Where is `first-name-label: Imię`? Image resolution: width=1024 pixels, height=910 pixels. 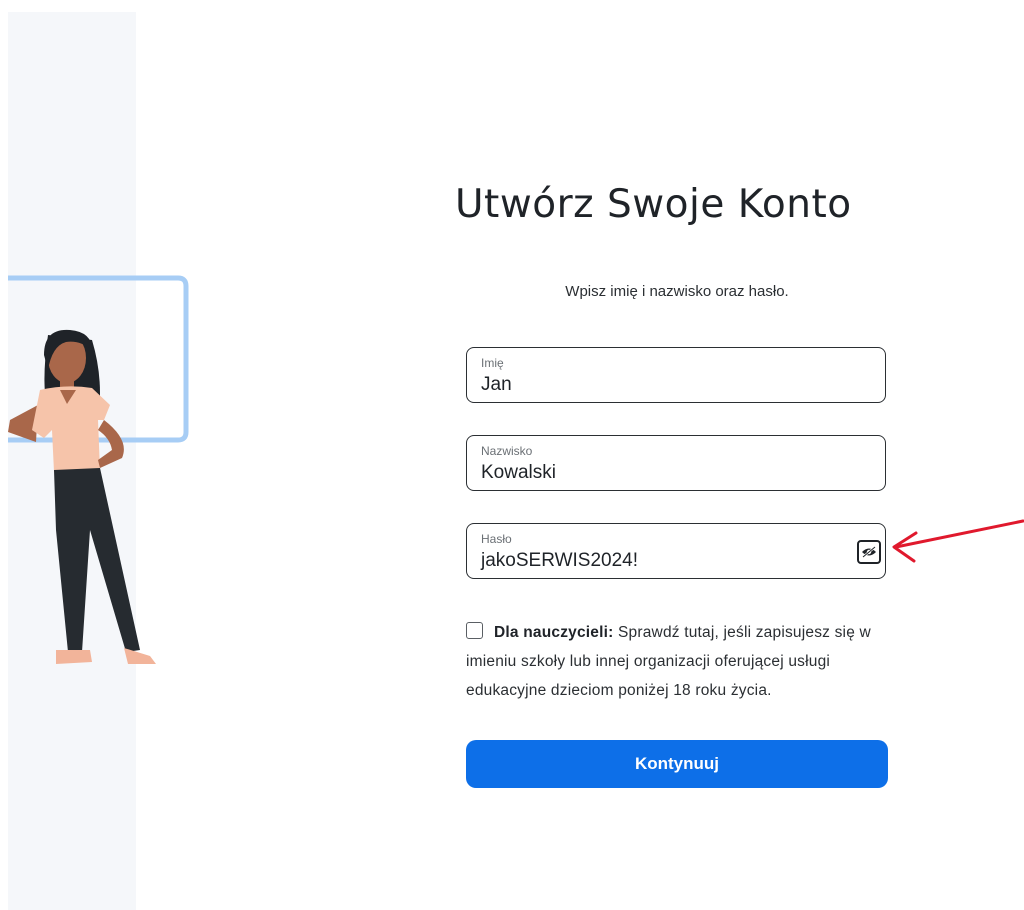 first-name-label: Imię is located at coordinates (492, 363).